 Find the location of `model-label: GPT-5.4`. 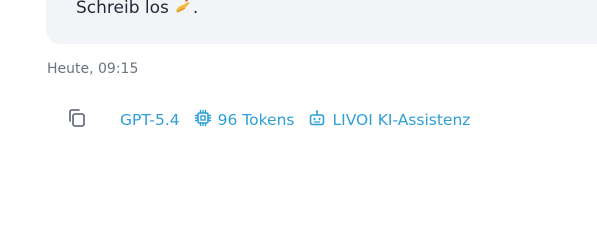

model-label: GPT-5.4 is located at coordinates (150, 120).